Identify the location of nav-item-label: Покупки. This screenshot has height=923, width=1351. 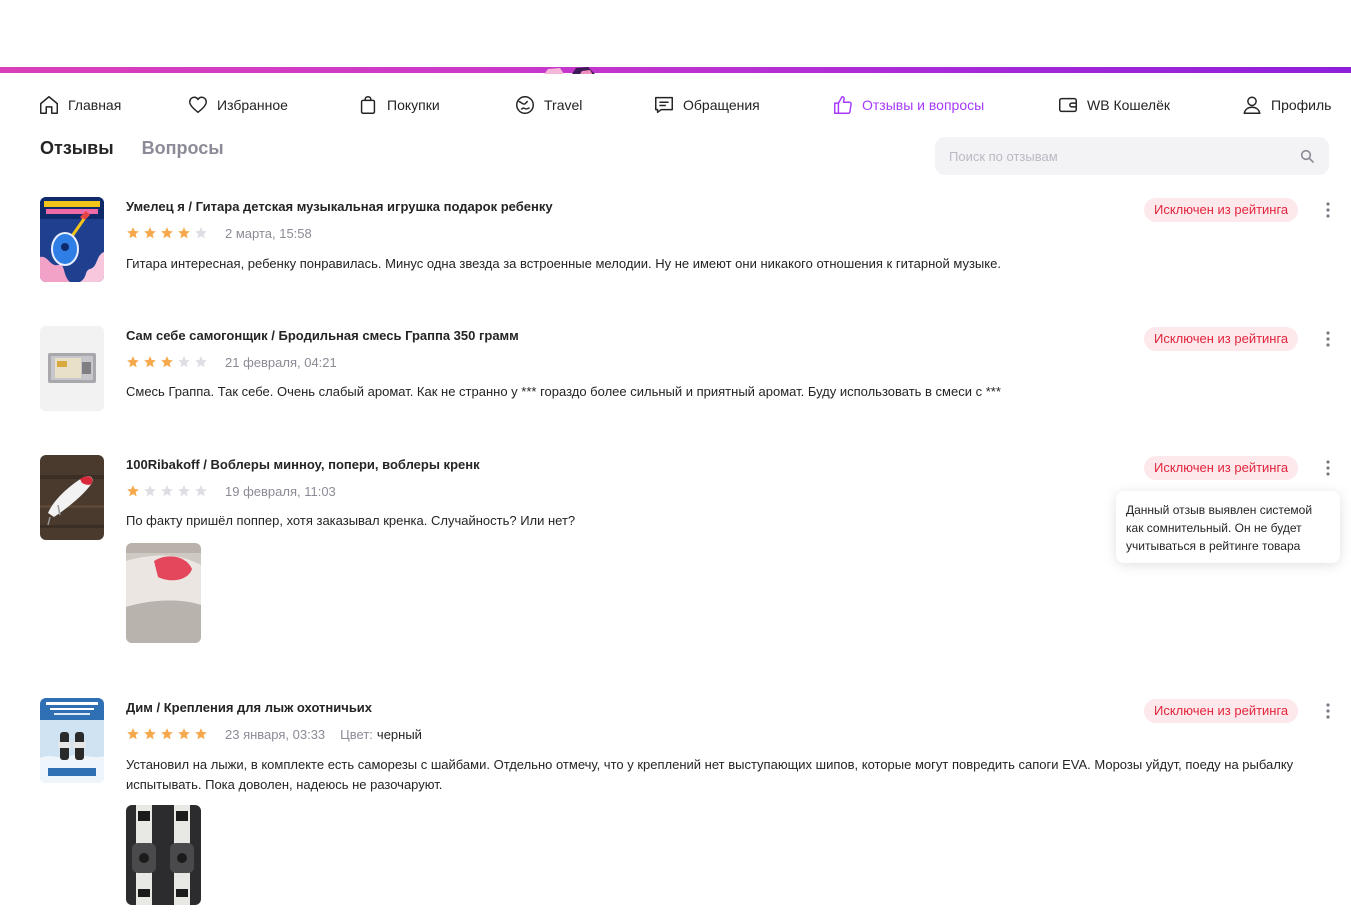
(413, 105).